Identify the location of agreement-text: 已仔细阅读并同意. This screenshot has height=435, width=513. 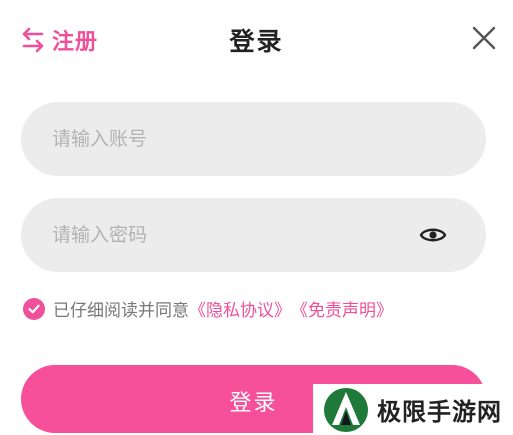
(121, 311).